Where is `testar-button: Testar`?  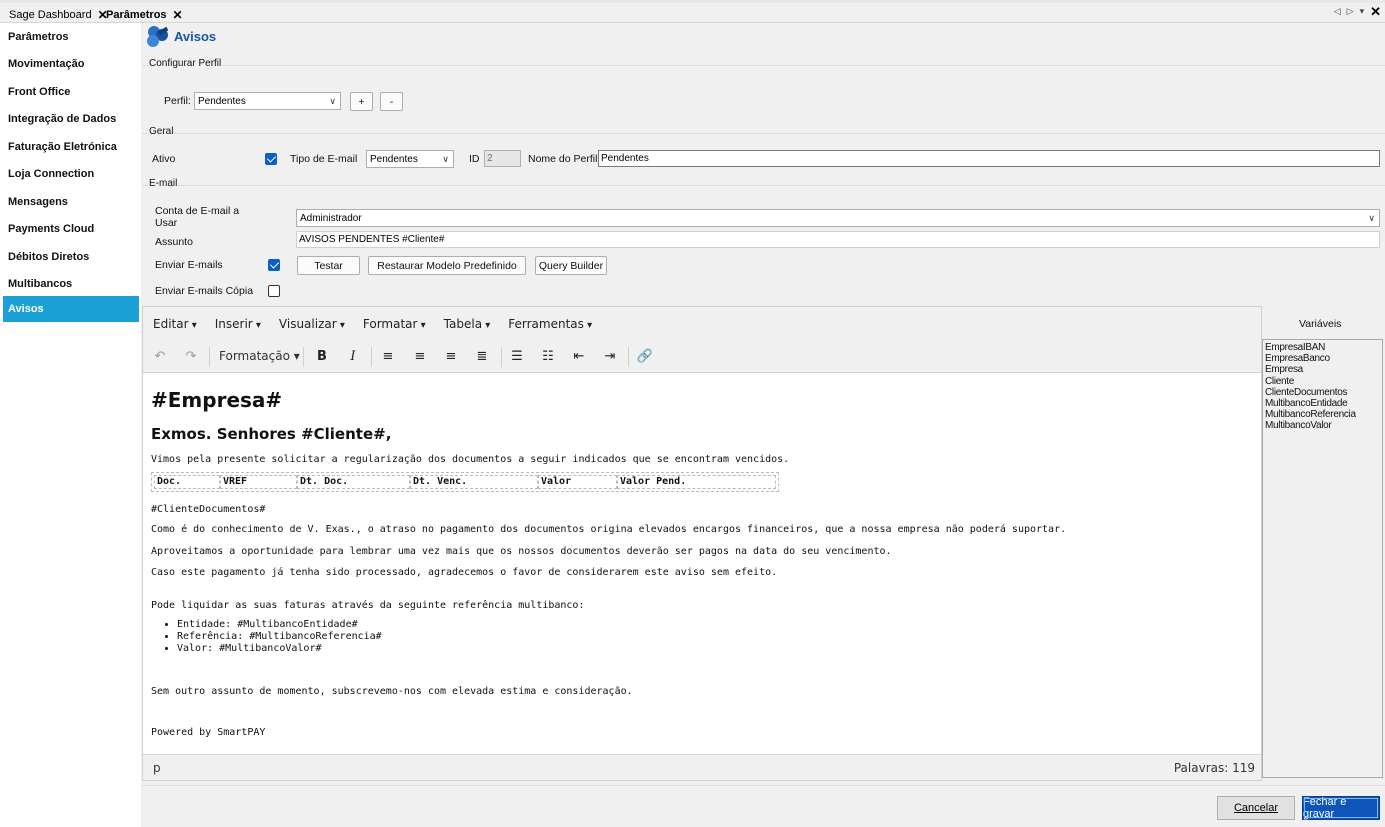 testar-button: Testar is located at coordinates (328, 265).